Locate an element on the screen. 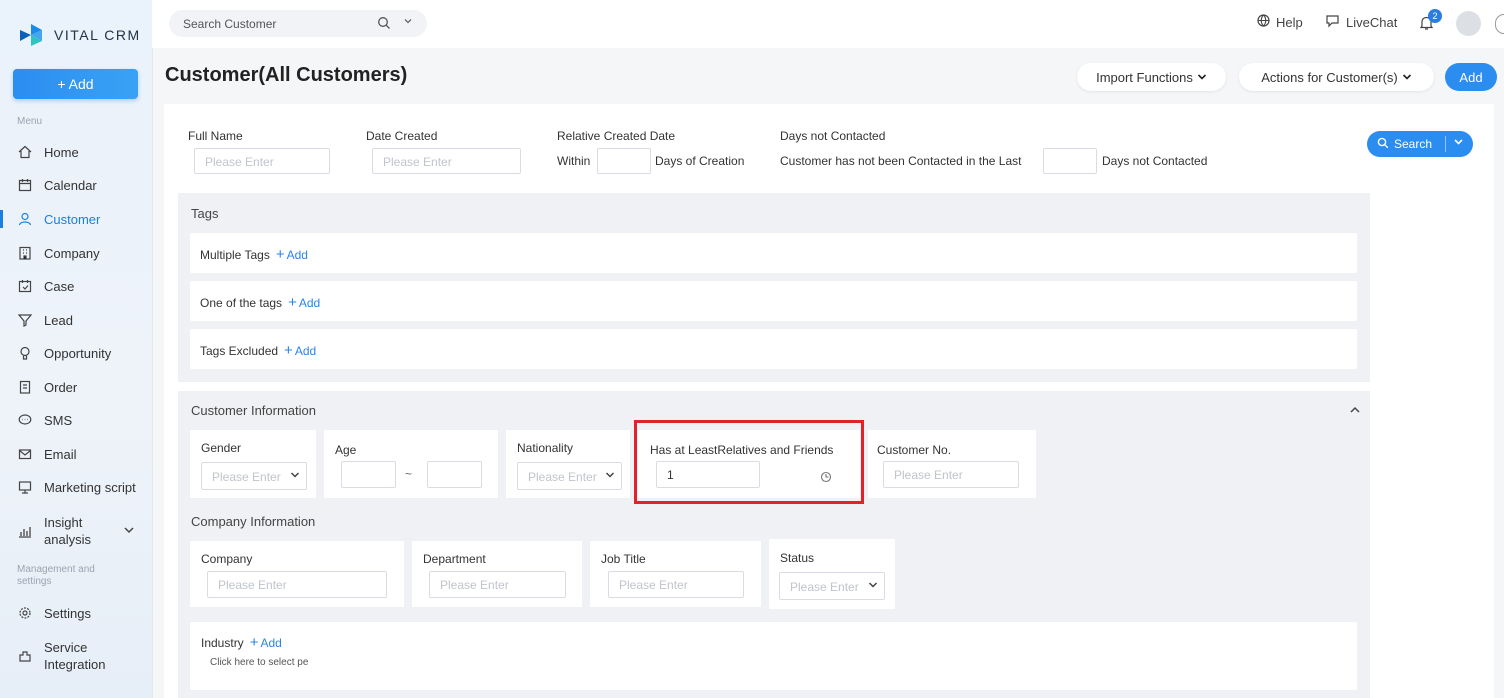 This screenshot has height=698, width=1504. sidebar-item-case: Case is located at coordinates (45, 286).